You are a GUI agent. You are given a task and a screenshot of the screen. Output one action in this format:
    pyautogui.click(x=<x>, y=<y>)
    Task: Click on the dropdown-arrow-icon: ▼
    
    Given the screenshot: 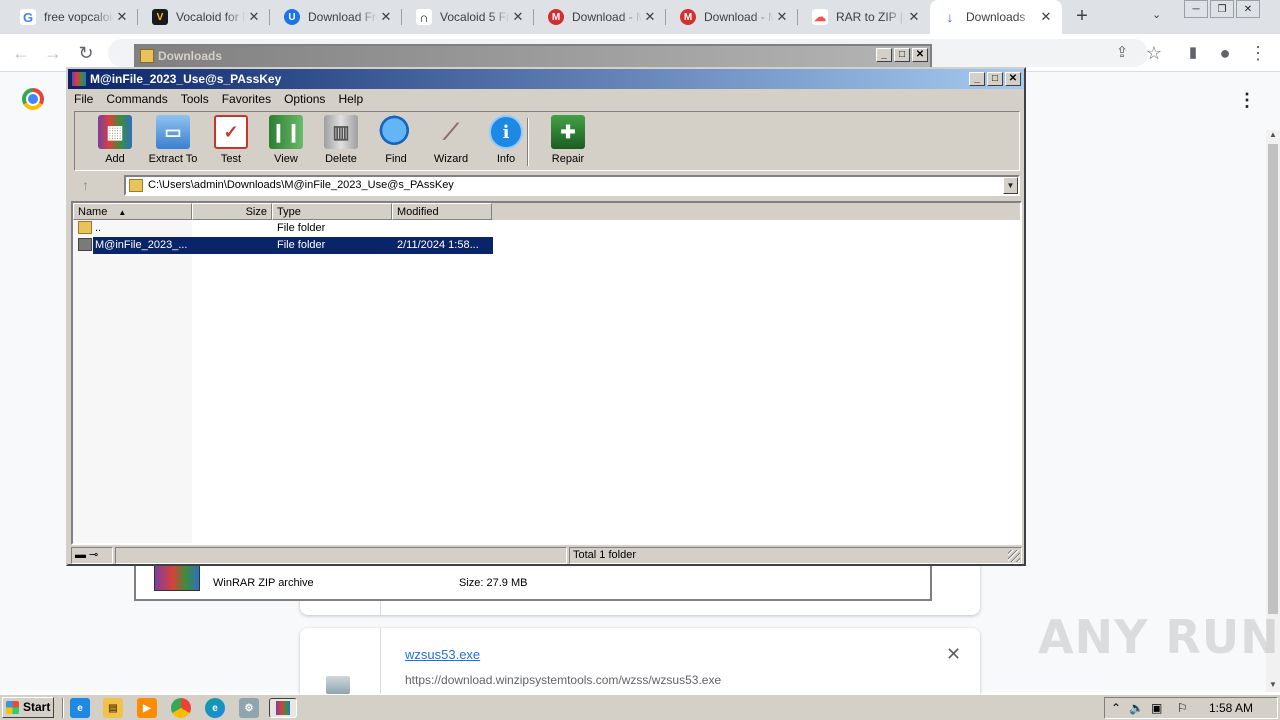 What is the action you would take?
    pyautogui.click(x=1010, y=185)
    